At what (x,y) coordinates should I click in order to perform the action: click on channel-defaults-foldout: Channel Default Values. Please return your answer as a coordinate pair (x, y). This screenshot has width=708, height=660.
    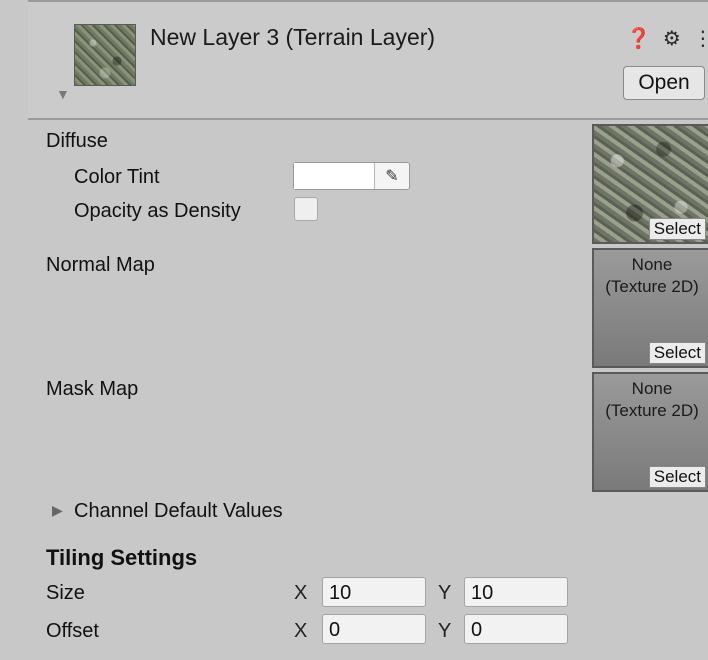
    Looking at the image, I should click on (178, 511).